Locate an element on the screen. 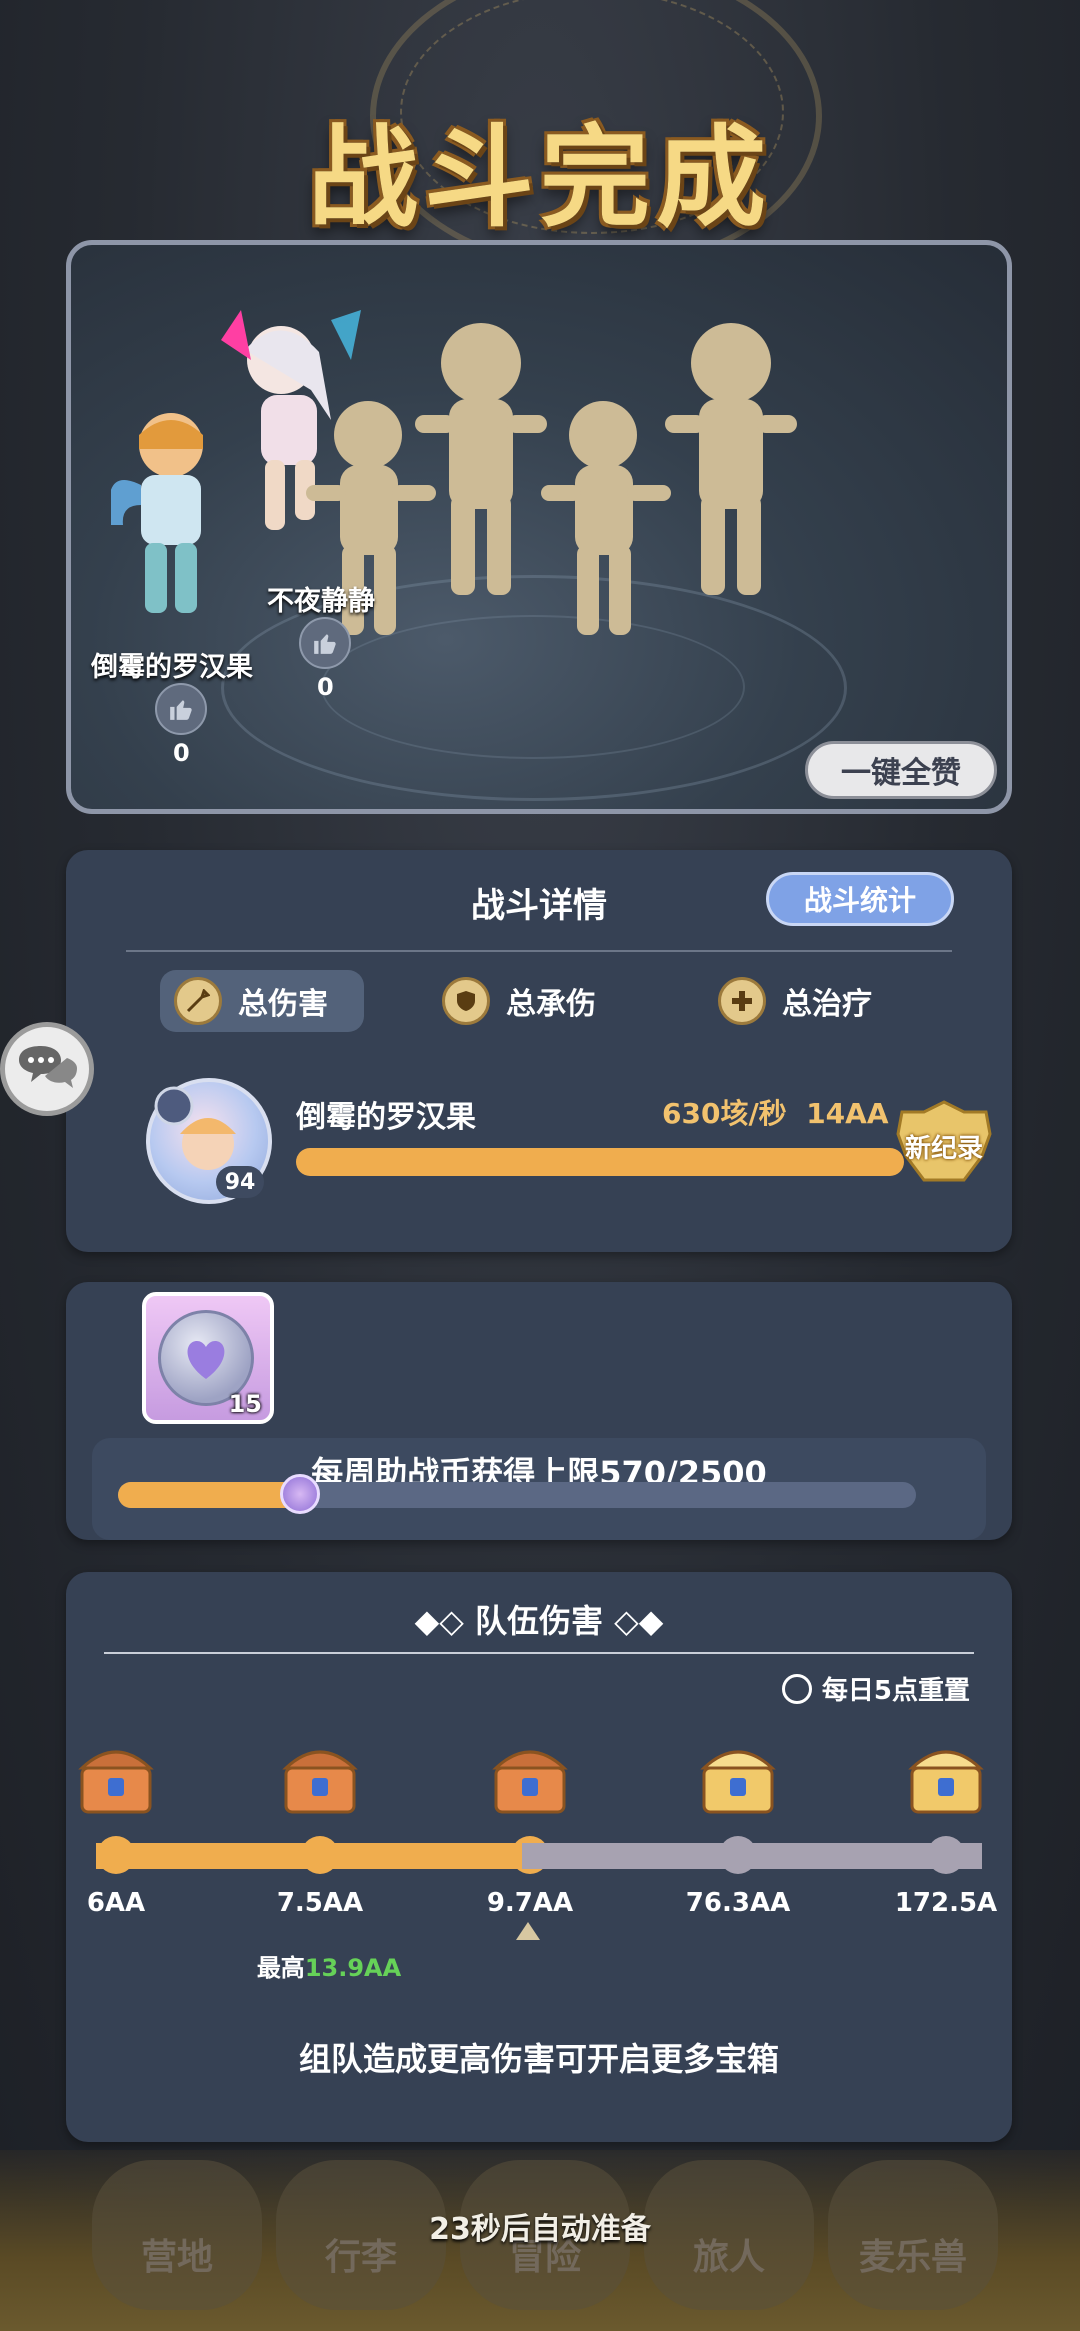 This screenshot has width=1080, height=2331. tab-total-damage-taken: 总承伤 is located at coordinates (519, 1001).